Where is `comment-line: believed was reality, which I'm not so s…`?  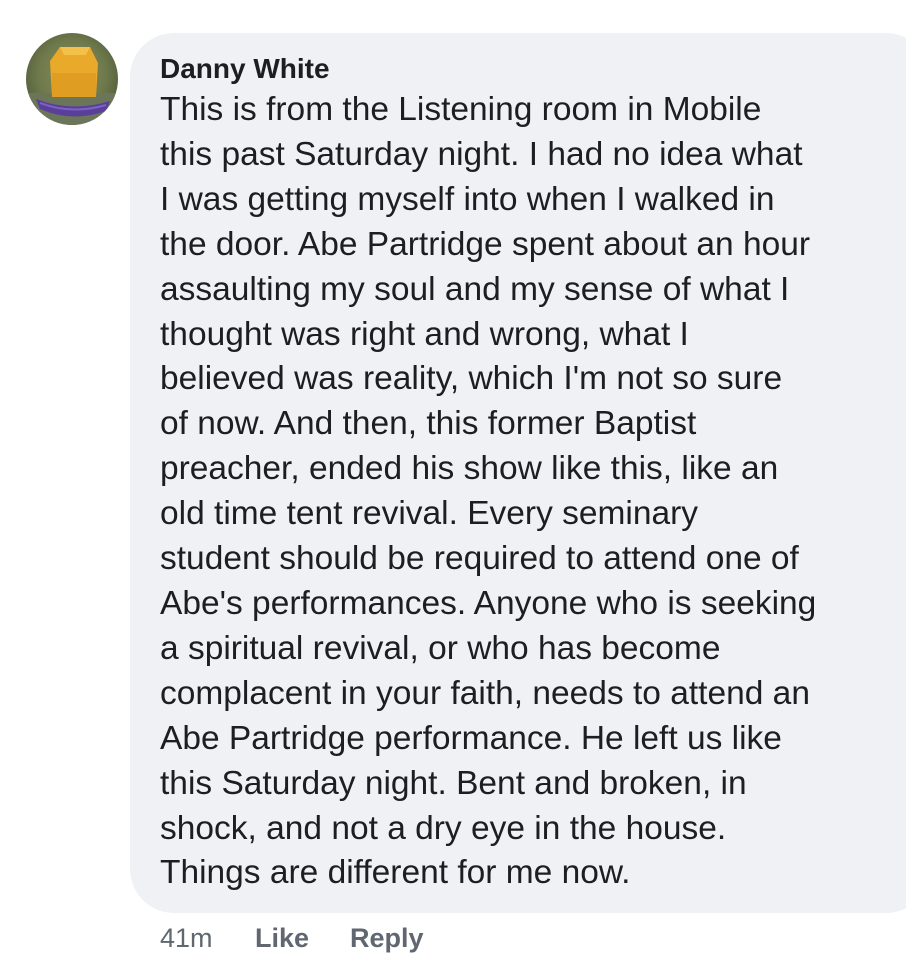
comment-line: believed was reality, which I'm not so s… is located at coordinates (471, 379).